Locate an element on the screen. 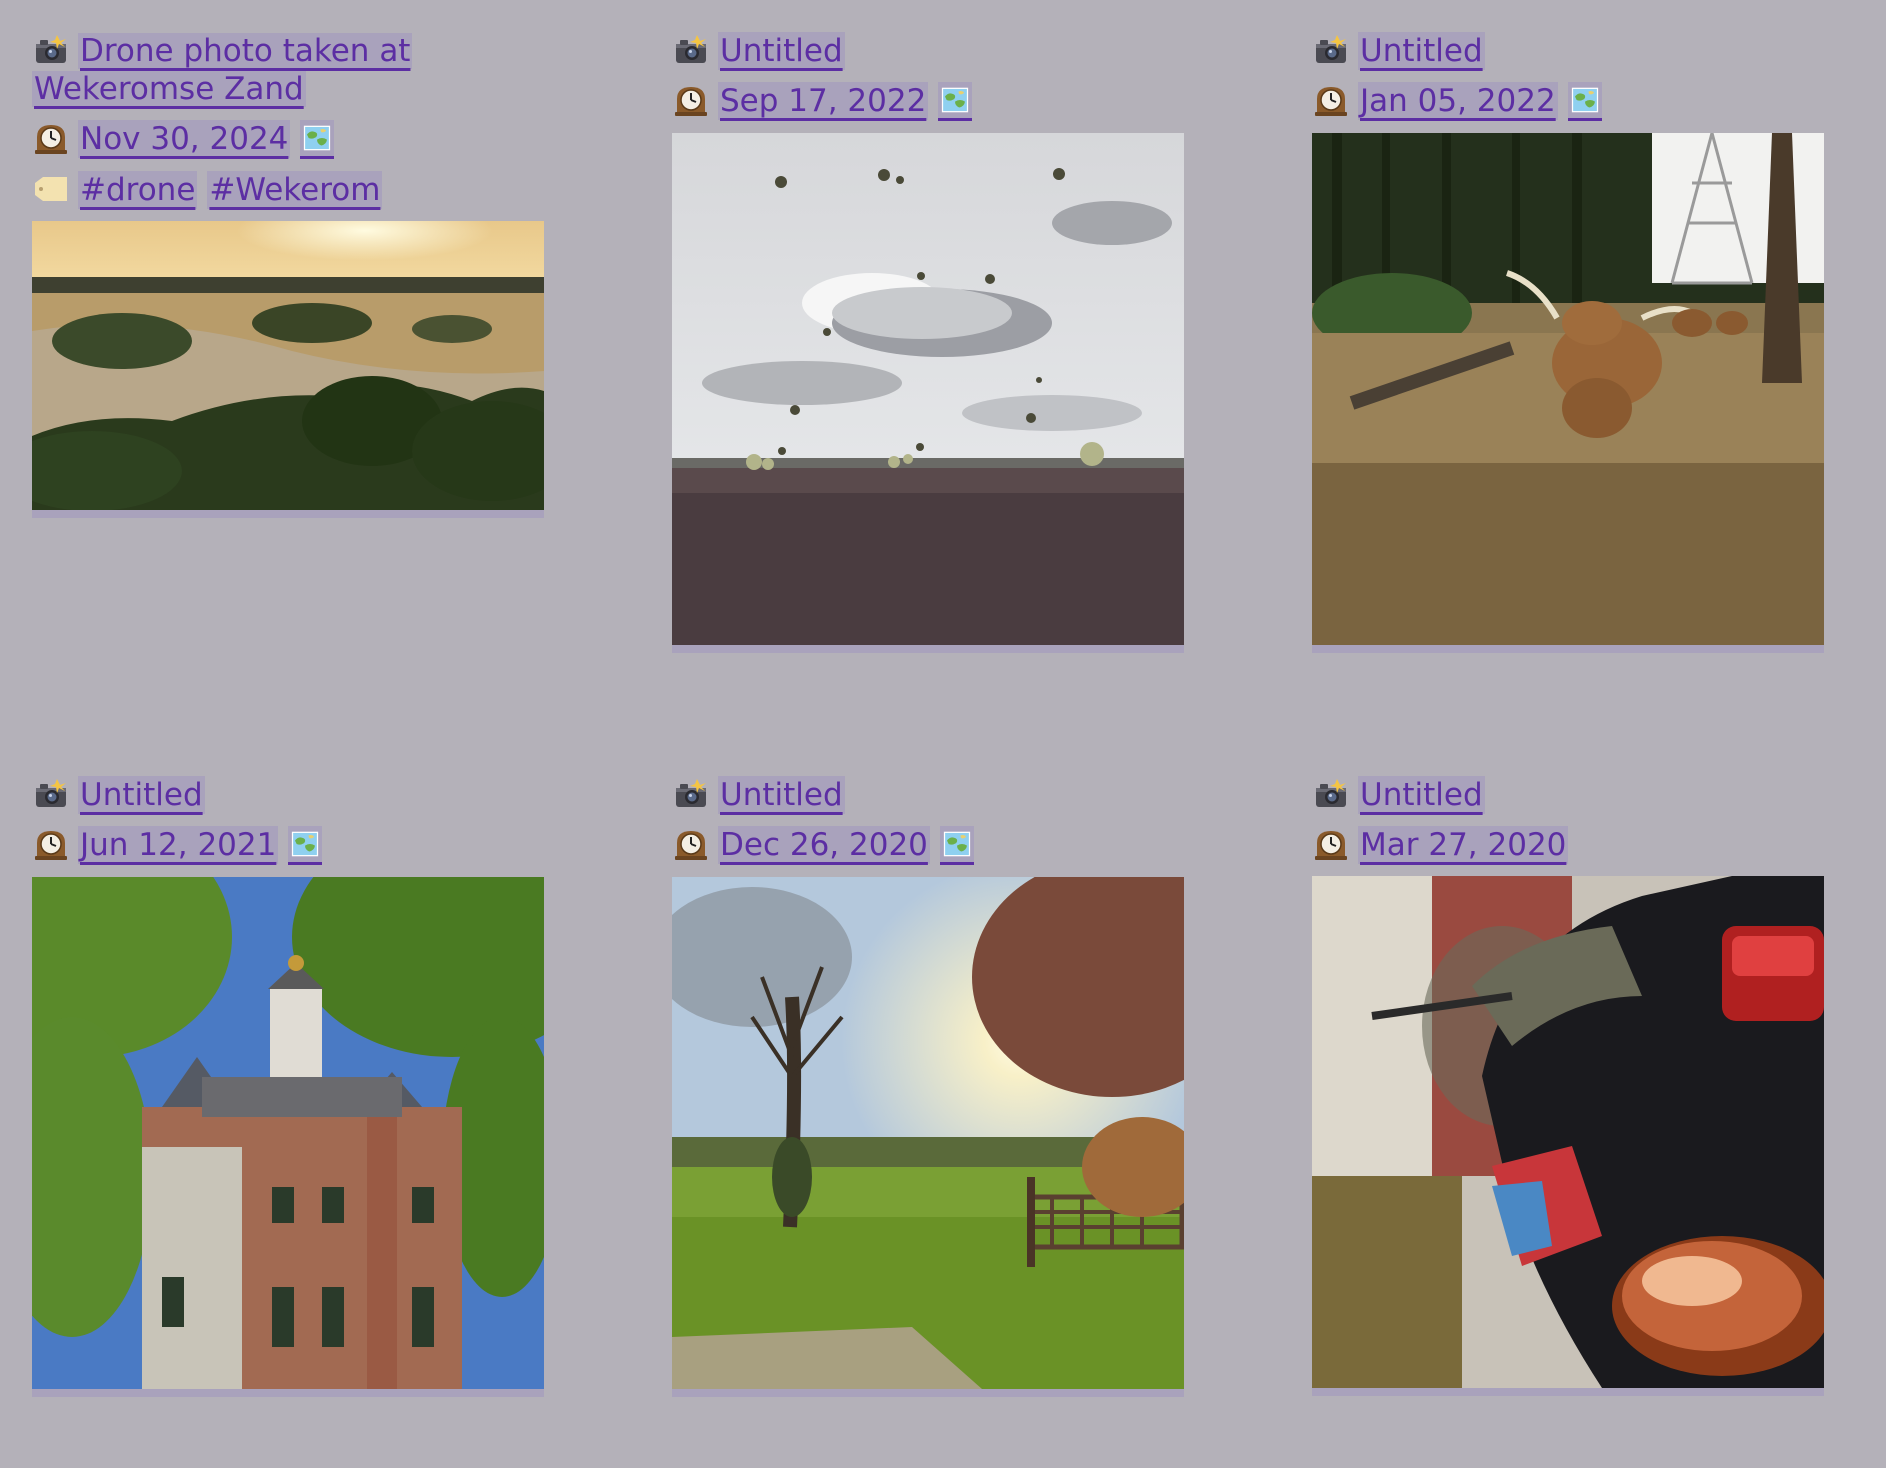 This screenshot has width=1886, height=1468. photo-card: Untitled Sep 17, 2022 is located at coordinates (928, 404).